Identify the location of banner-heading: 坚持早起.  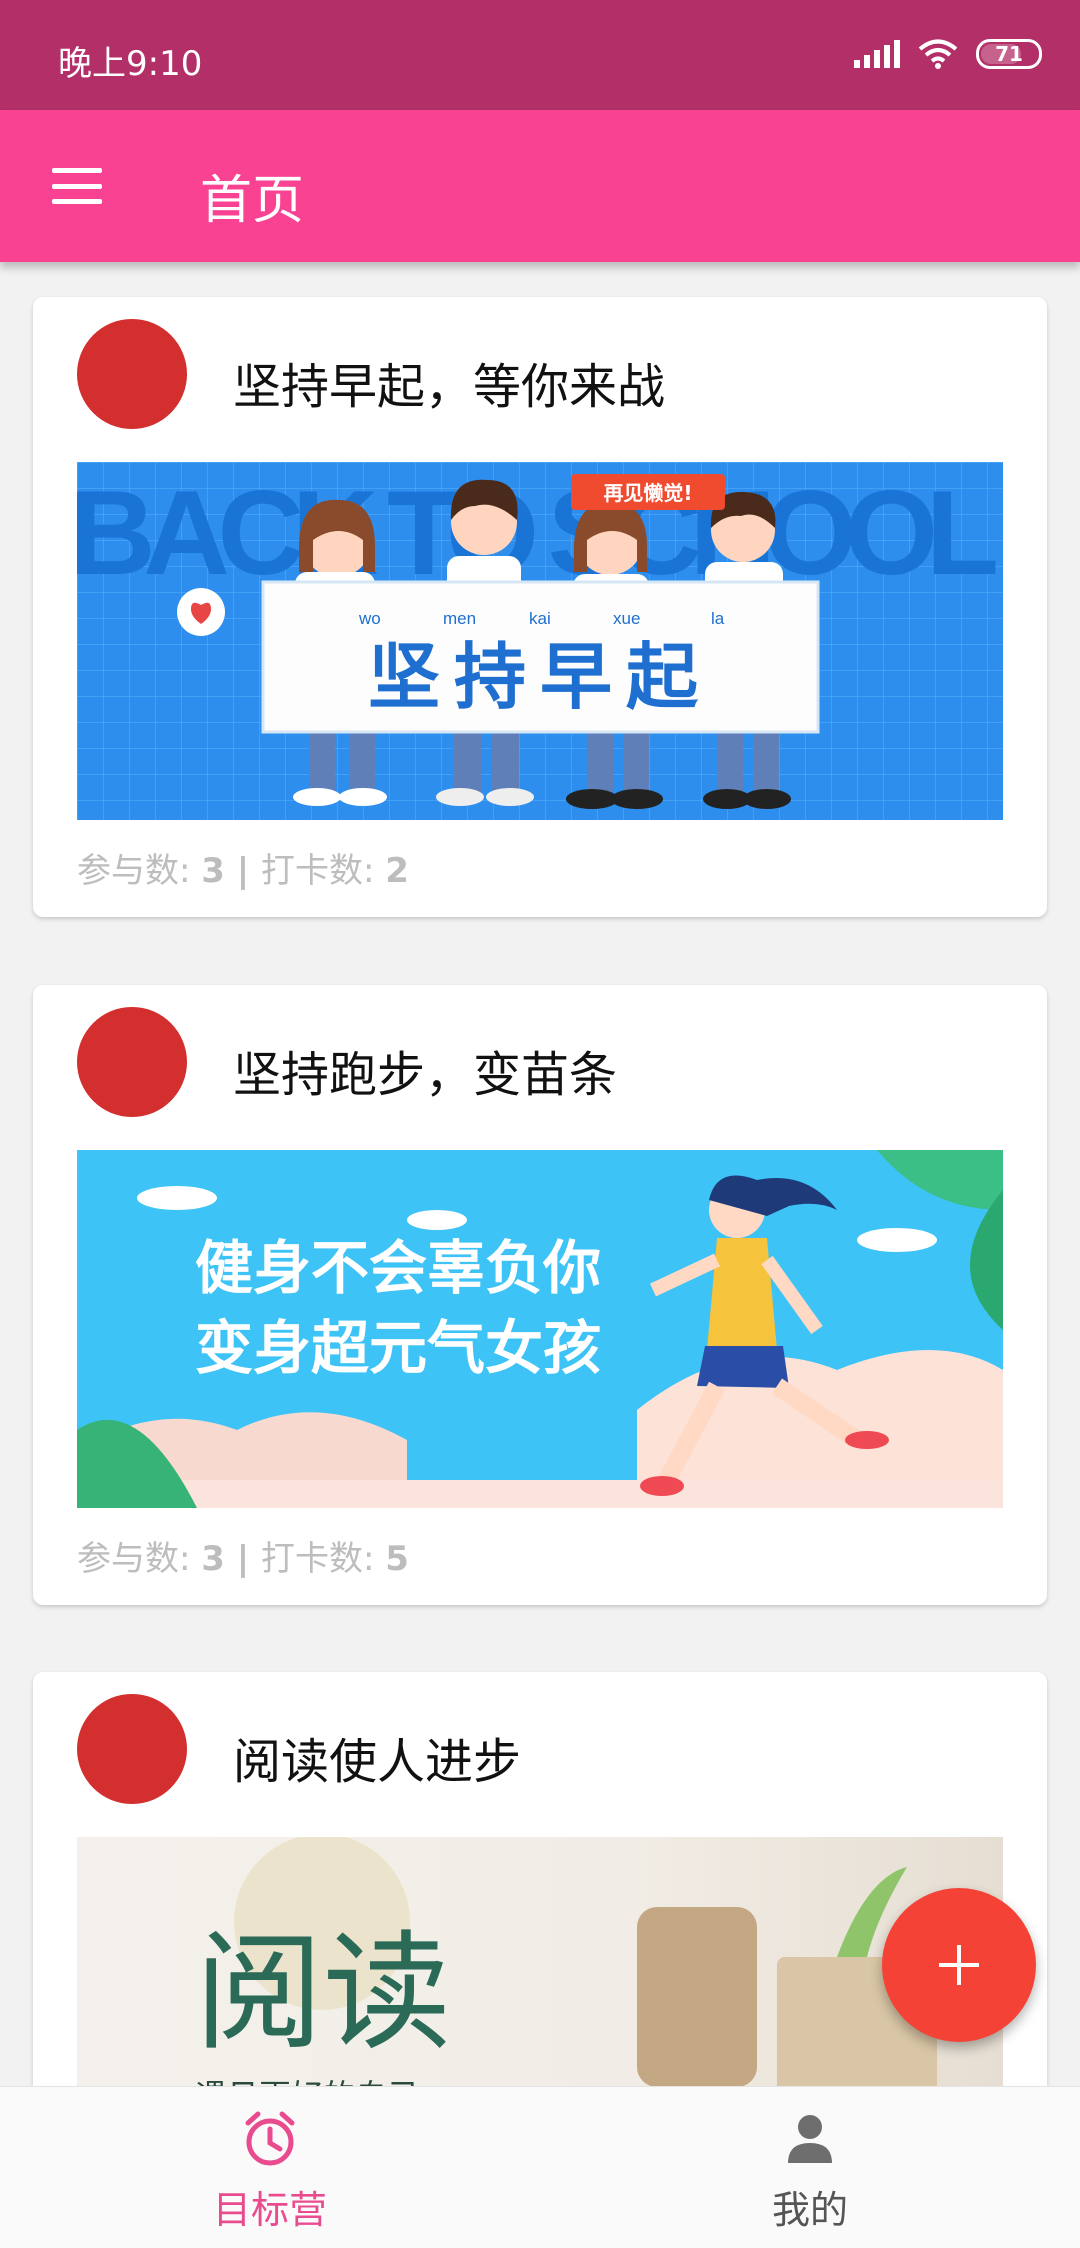
(540, 677).